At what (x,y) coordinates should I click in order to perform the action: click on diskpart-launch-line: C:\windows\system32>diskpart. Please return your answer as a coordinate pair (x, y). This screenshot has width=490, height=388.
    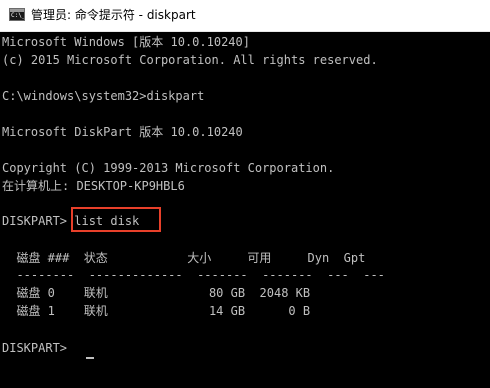
    Looking at the image, I should click on (103, 96).